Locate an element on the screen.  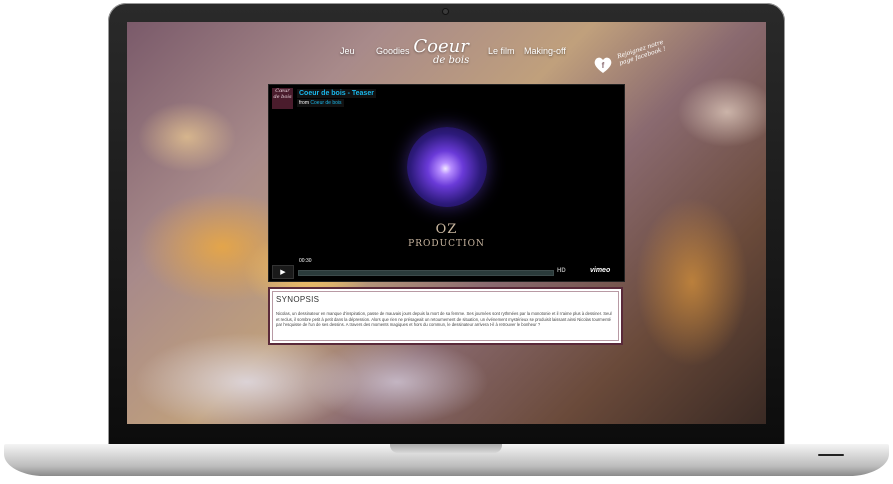
video-channel-thumbnail: Cœur de bois is located at coordinates (282, 98).